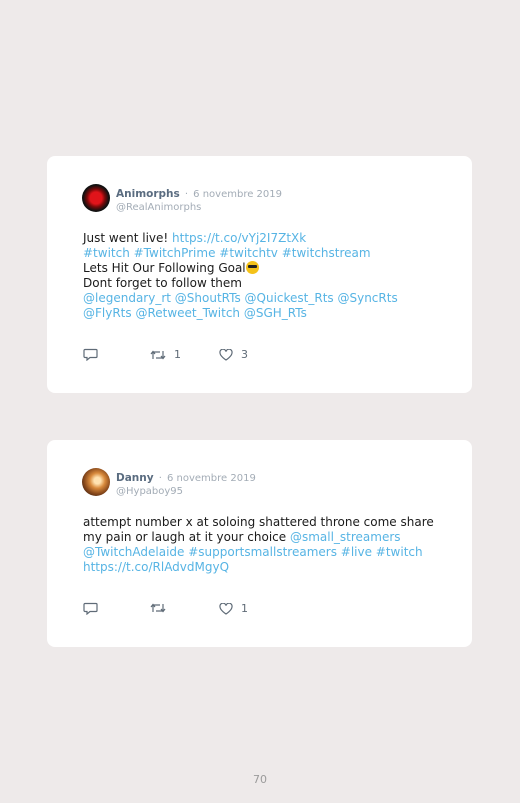  I want to click on tweet-link: https://t.co/RlAdvdMgyQ, so click(156, 567).